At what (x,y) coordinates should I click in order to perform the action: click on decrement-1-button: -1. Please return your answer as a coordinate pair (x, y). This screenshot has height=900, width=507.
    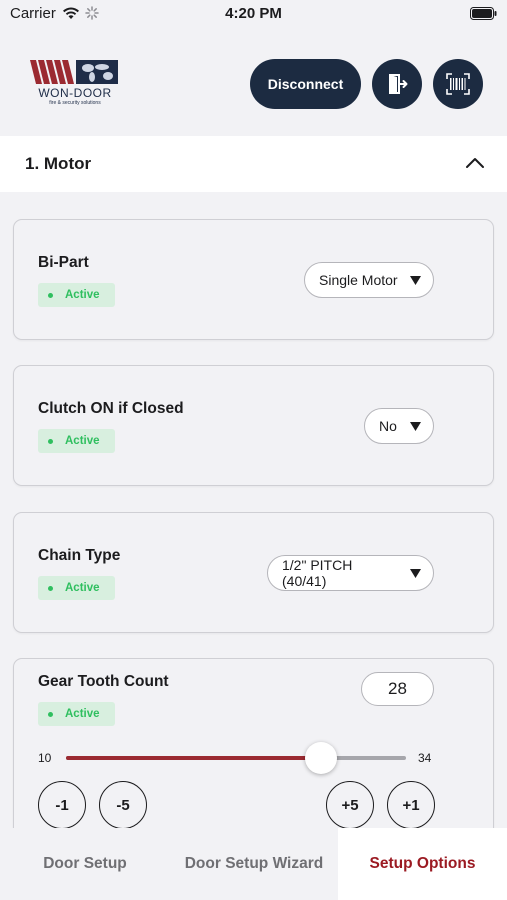
    Looking at the image, I should click on (62, 805).